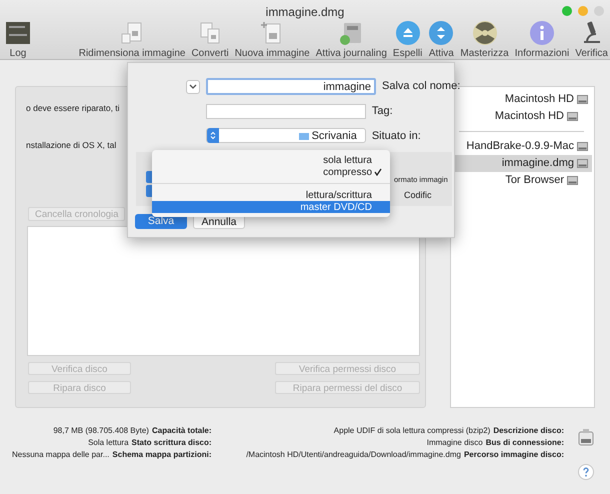 The height and width of the screenshot is (494, 610). What do you see at coordinates (182, 430) in the screenshot?
I see `info-label: Capacità totale:` at bounding box center [182, 430].